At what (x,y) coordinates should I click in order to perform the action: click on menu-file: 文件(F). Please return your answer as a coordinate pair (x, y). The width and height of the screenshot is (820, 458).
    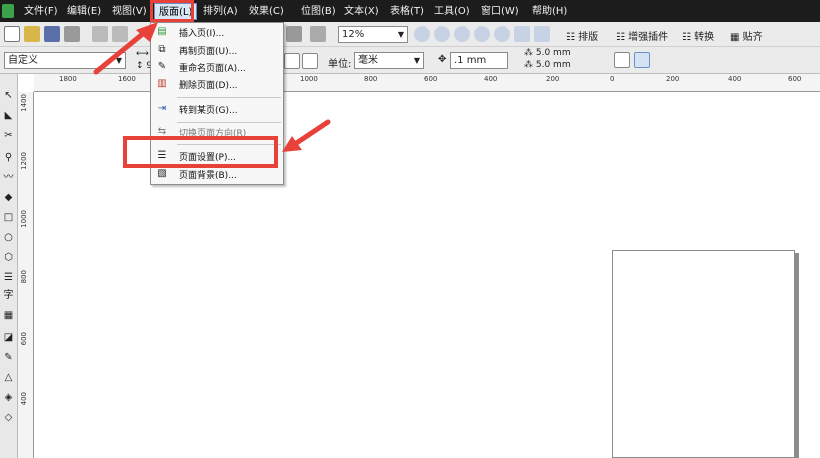
    Looking at the image, I should click on (41, 11).